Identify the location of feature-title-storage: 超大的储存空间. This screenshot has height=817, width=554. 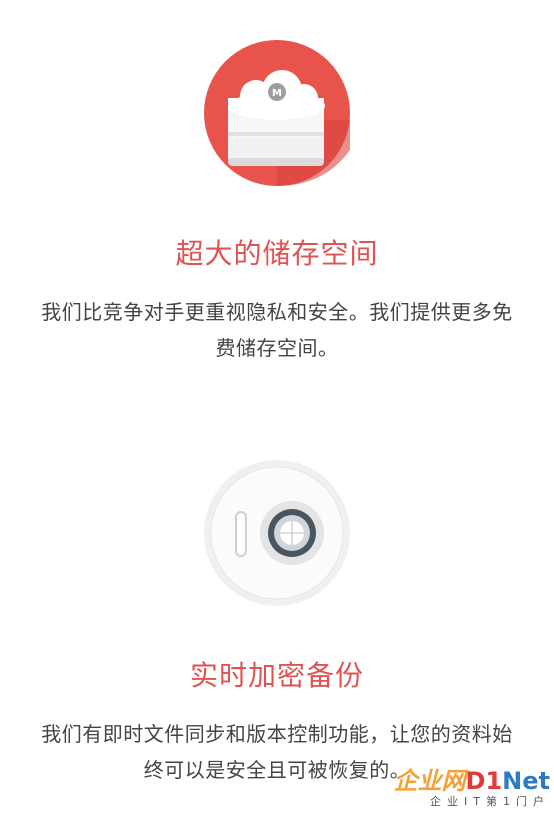
(277, 253).